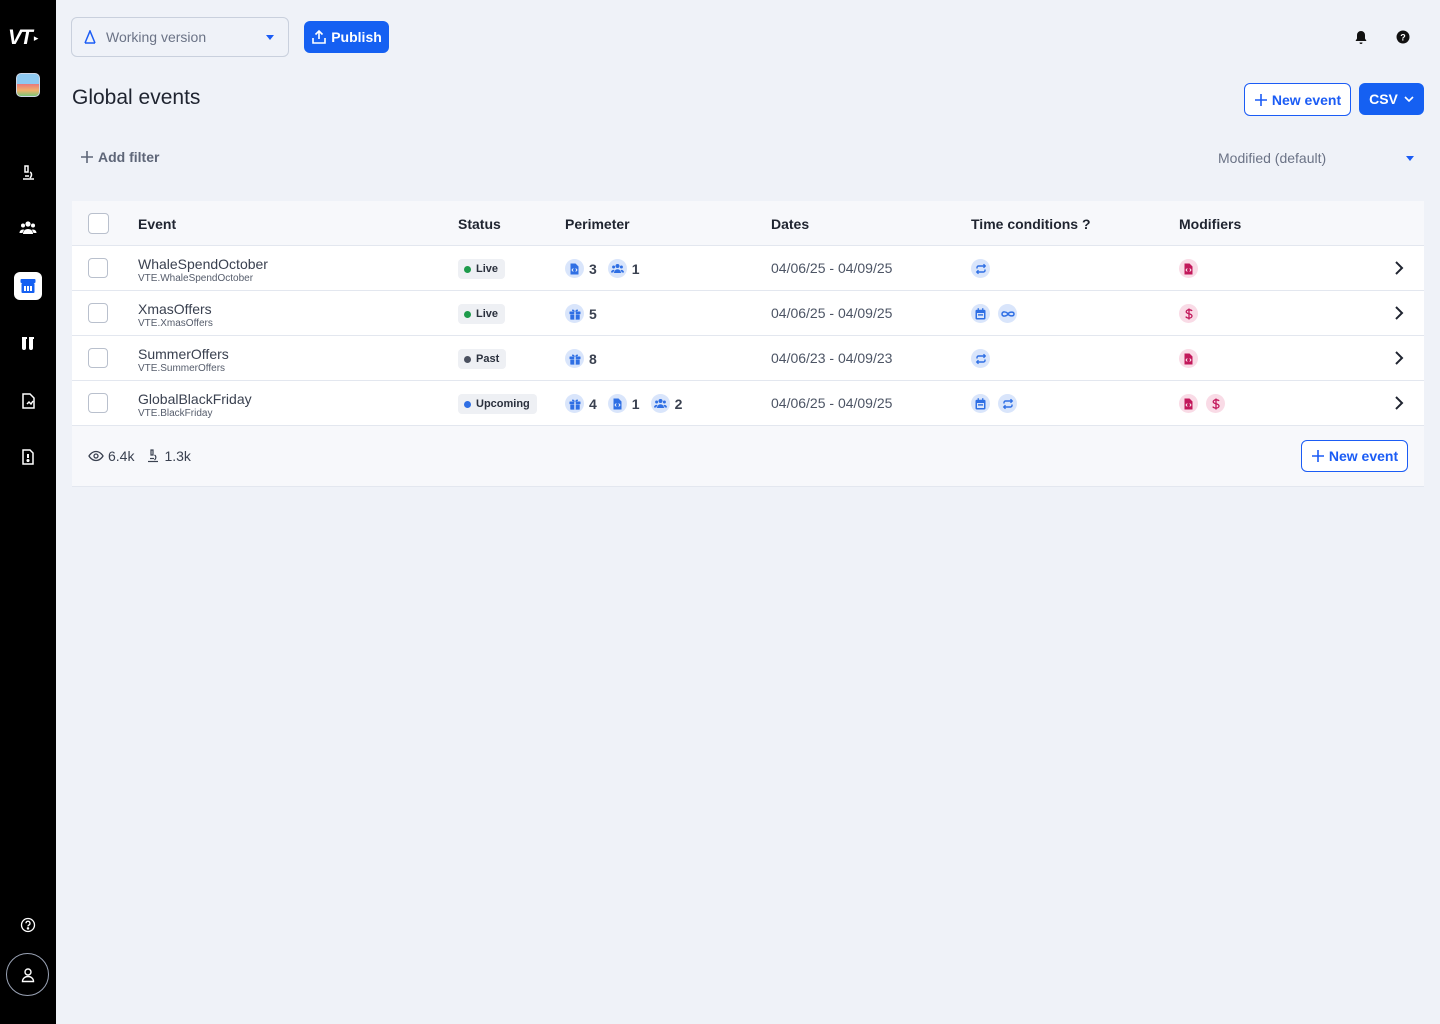 This screenshot has height=1024, width=1440. I want to click on sidebar-item-experiments, so click(28, 344).